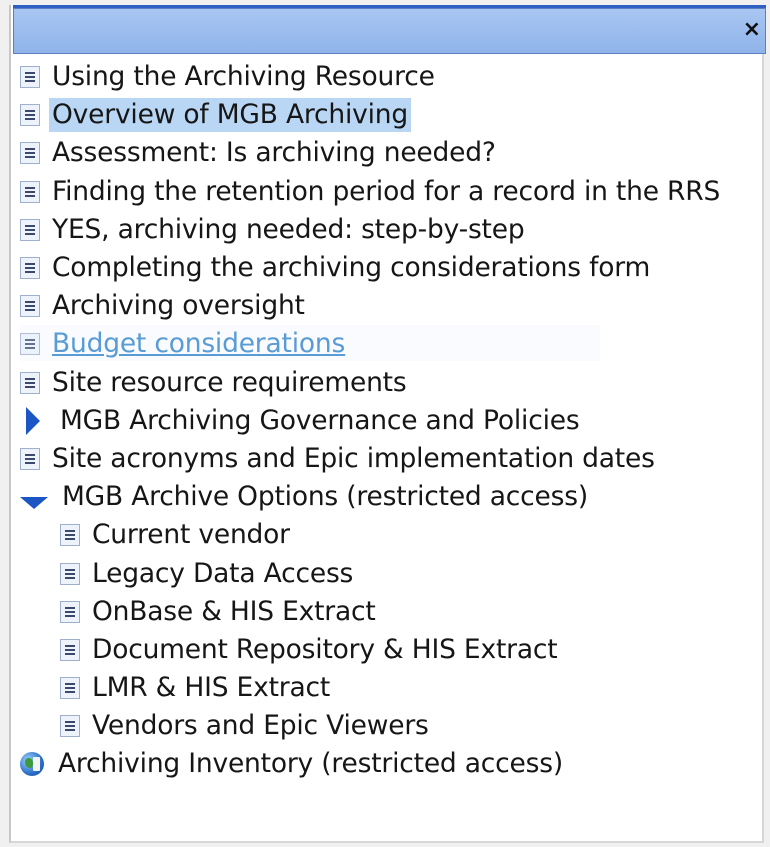 The image size is (770, 847). I want to click on tree-item-label: LMR & HIS Extract, so click(211, 688).